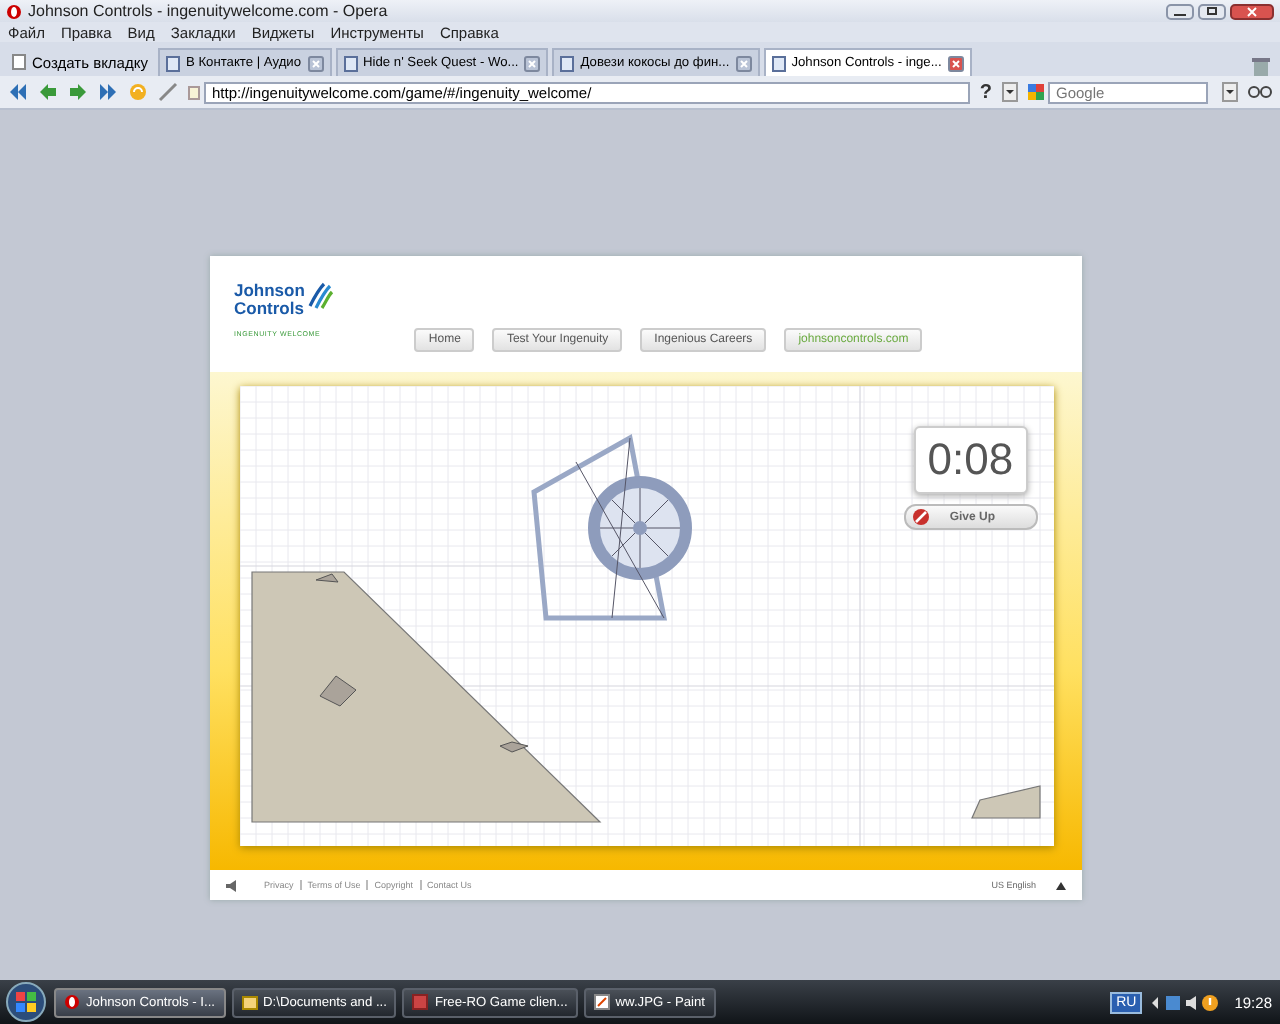 The width and height of the screenshot is (1280, 1024). What do you see at coordinates (985, 92) in the screenshot?
I see `help-button: ?` at bounding box center [985, 92].